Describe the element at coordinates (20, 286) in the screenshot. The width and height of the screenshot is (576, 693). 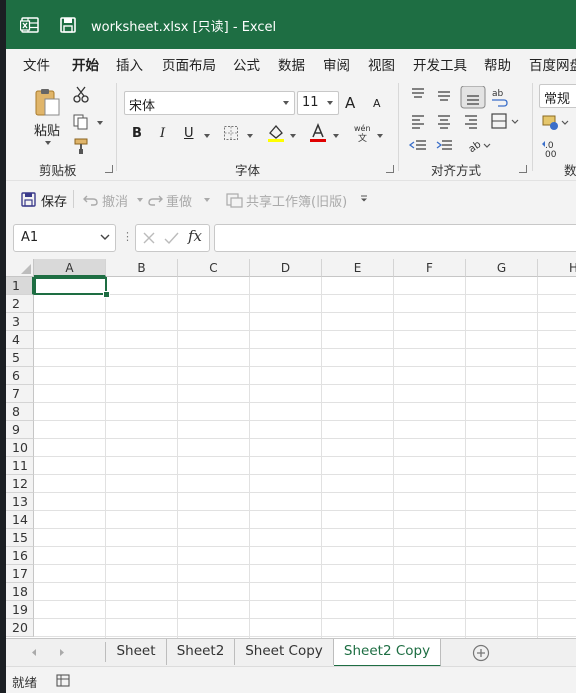
I see `row-header: 1` at that location.